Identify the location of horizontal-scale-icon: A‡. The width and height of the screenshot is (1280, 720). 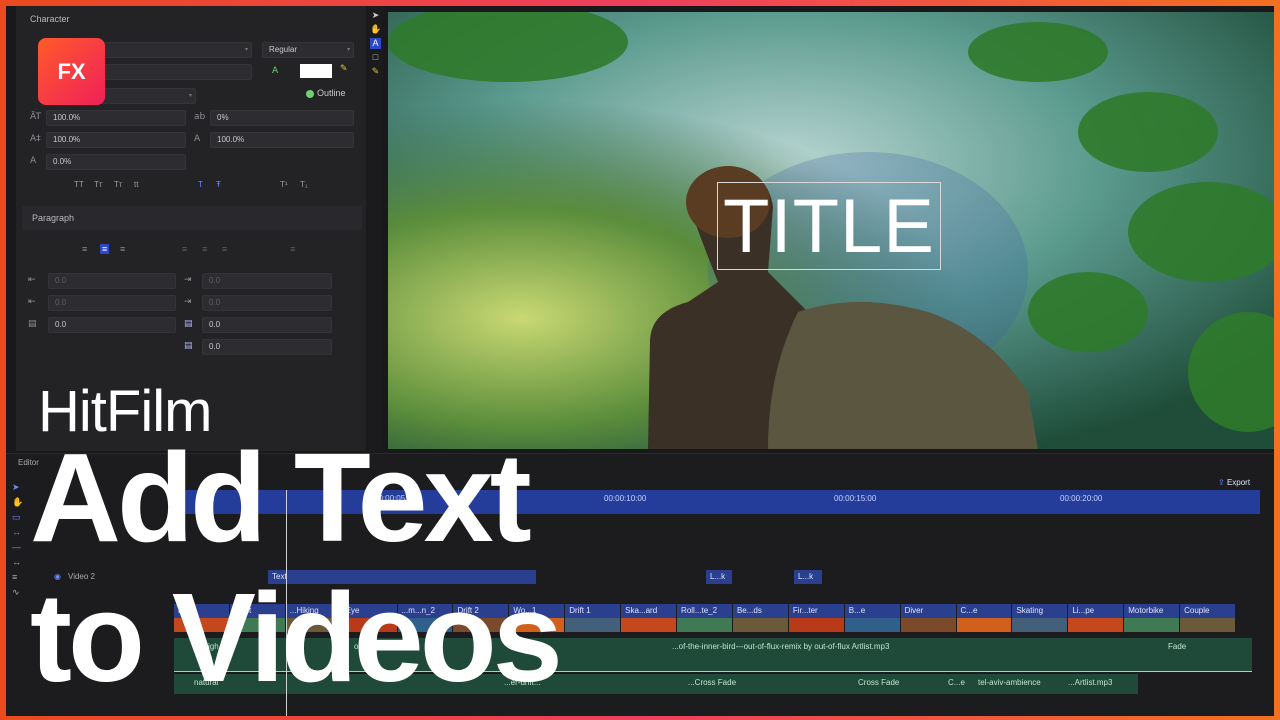
(35, 139).